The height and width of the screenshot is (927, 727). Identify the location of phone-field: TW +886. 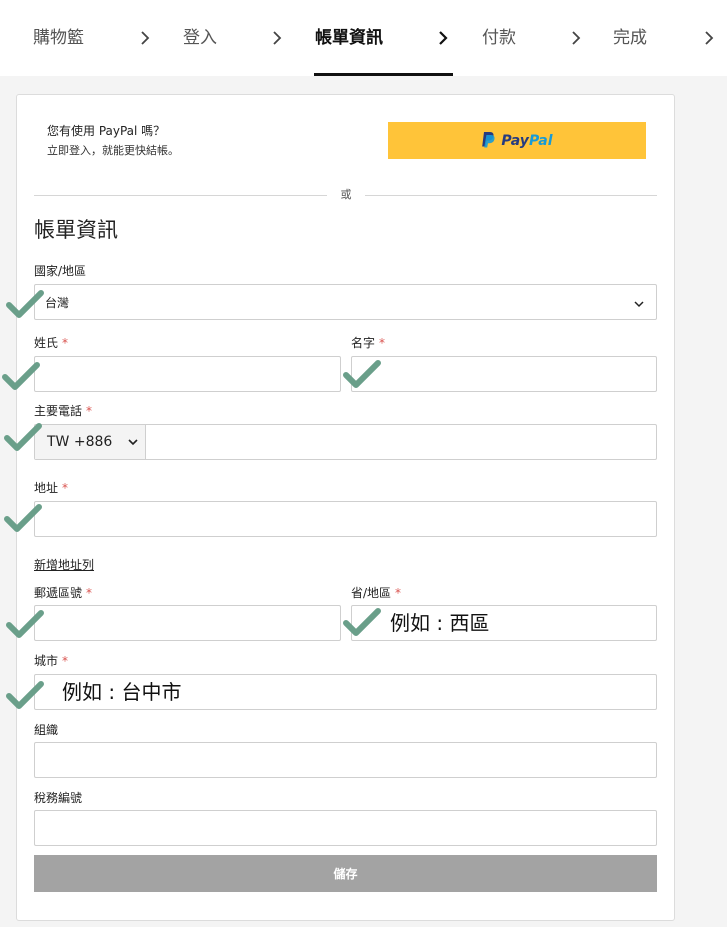
(345, 442).